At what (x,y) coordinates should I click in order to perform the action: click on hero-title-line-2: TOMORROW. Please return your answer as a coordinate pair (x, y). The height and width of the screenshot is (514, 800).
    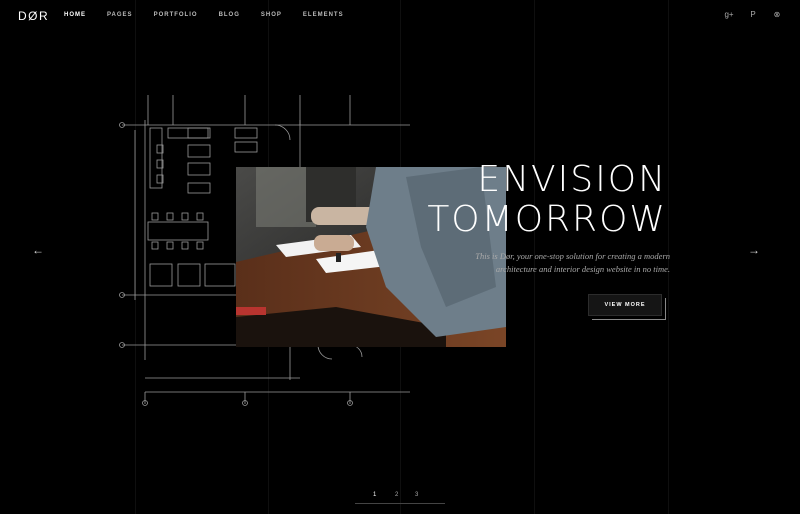
    Looking at the image, I should click on (547, 219).